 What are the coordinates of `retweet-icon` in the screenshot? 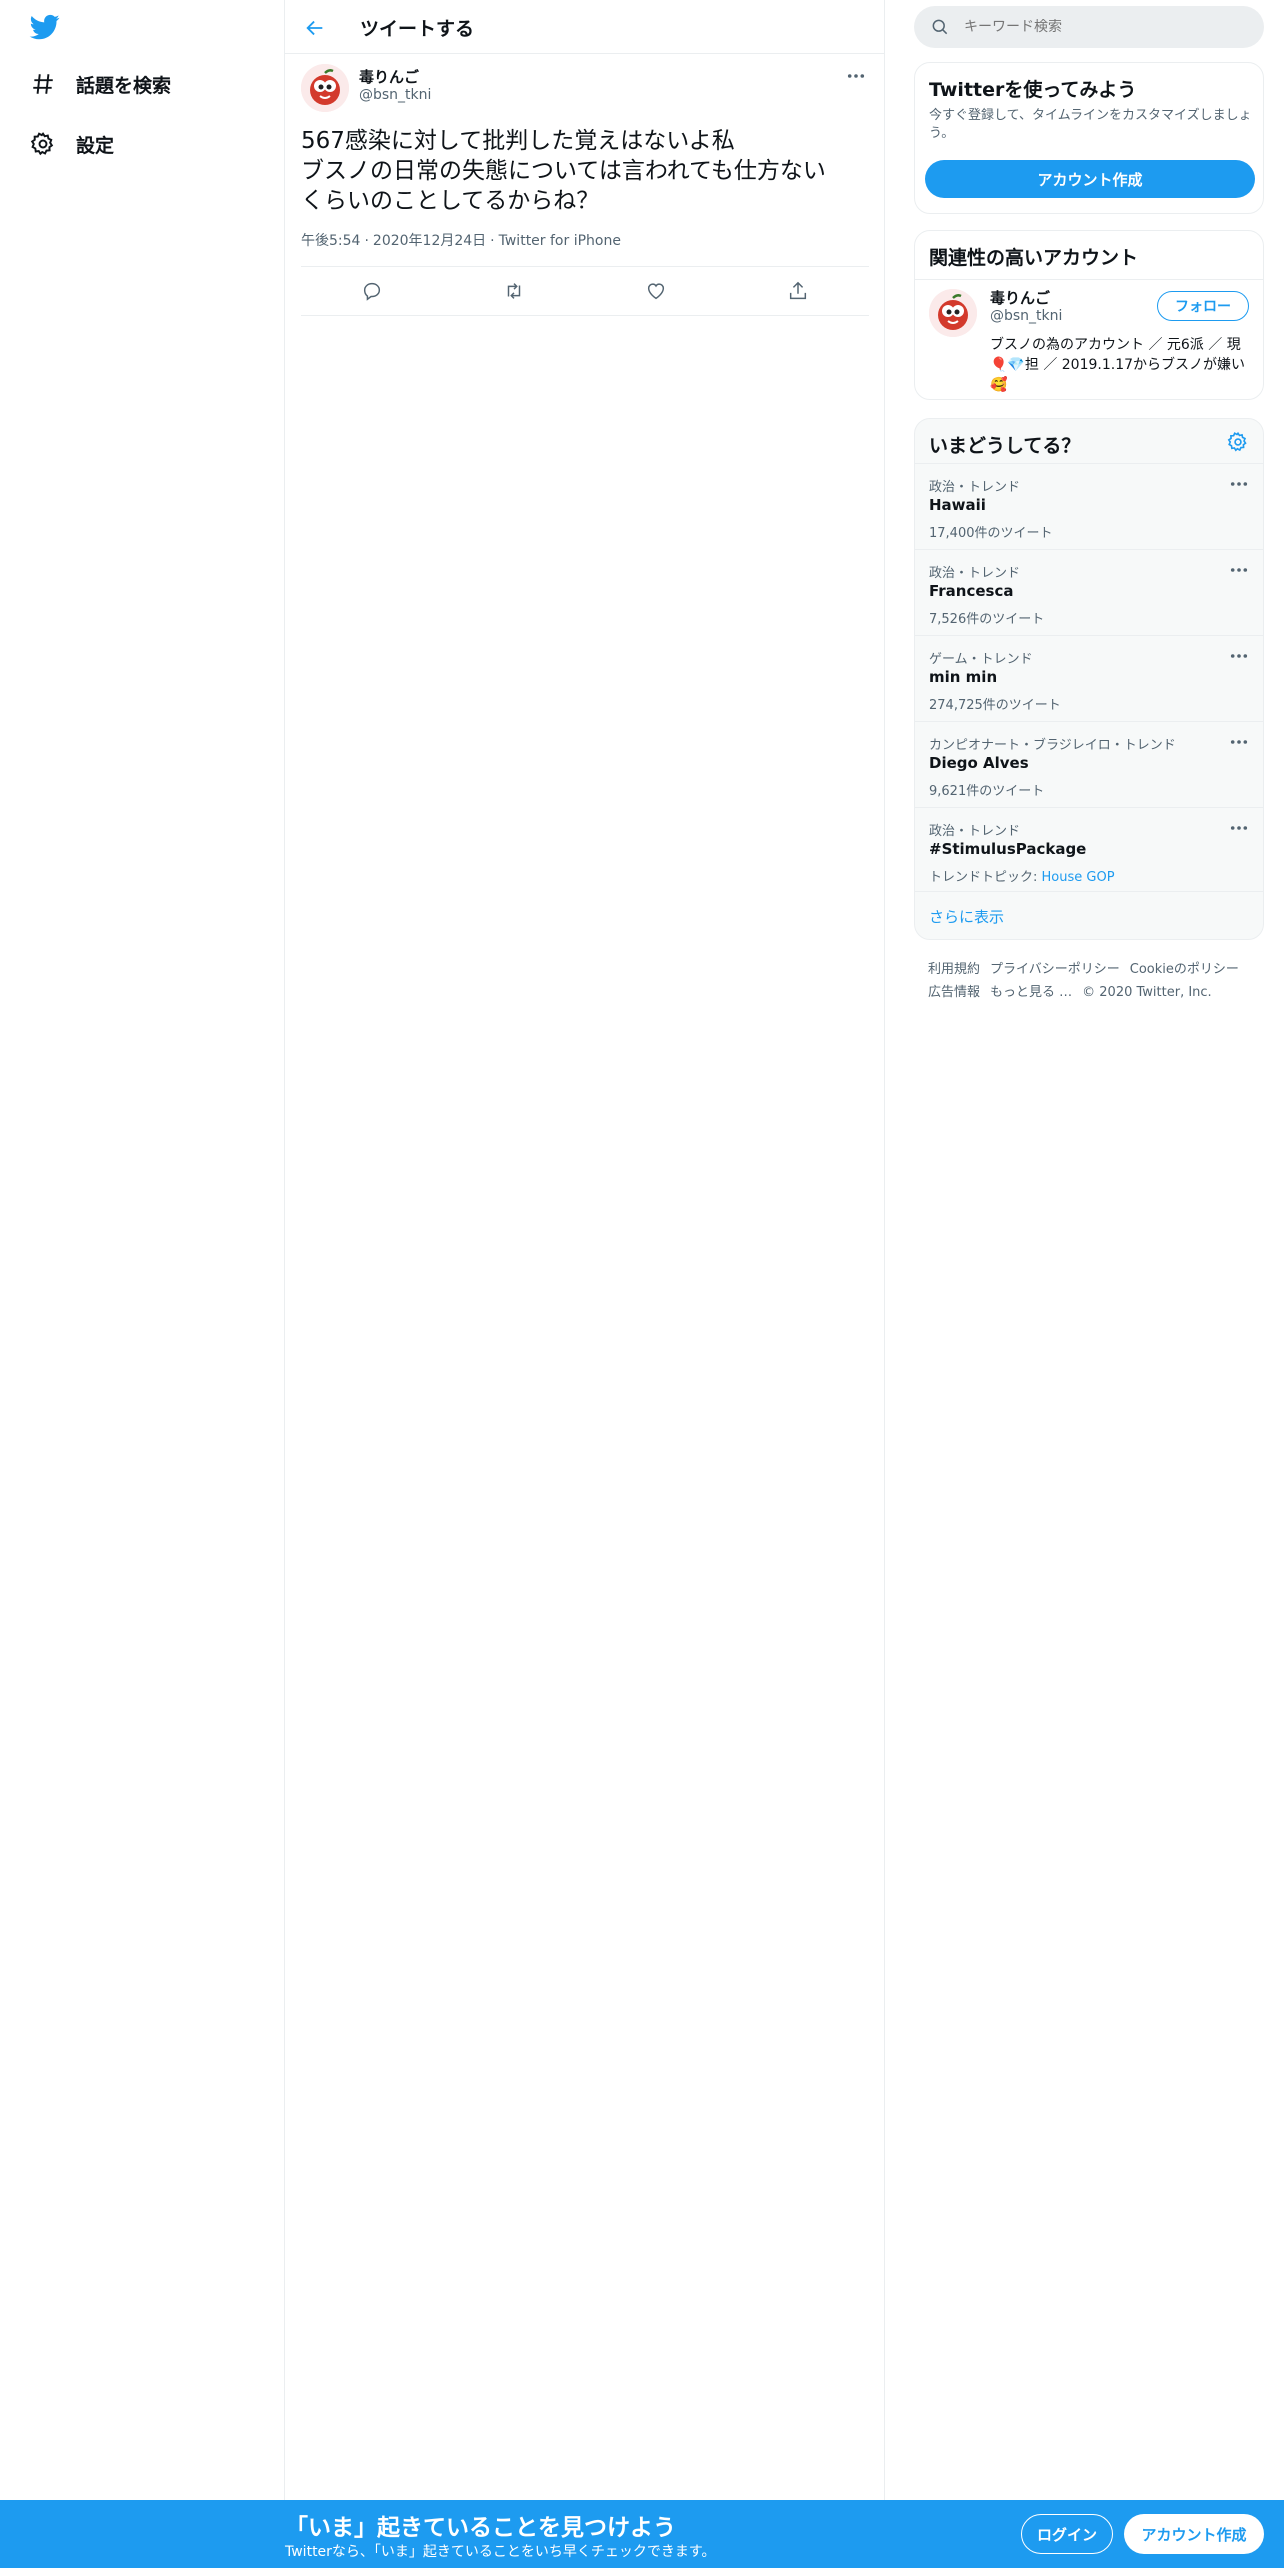 It's located at (514, 291).